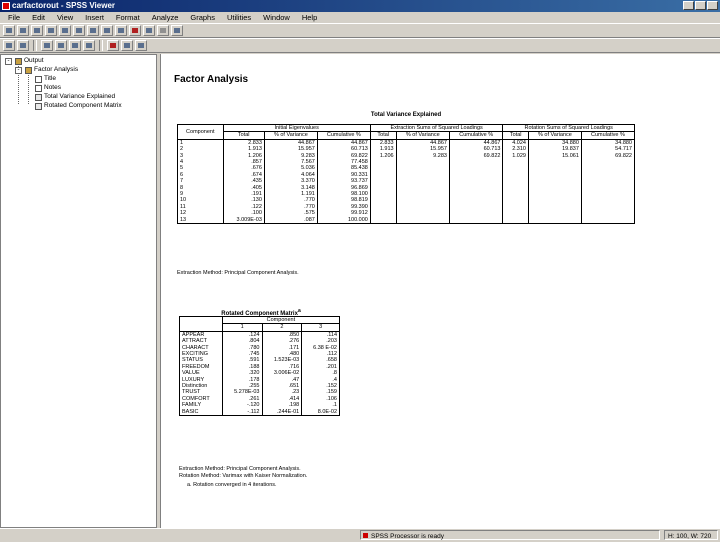 The height and width of the screenshot is (542, 720). Describe the element at coordinates (47, 45) in the screenshot. I see `expand-icon` at that location.